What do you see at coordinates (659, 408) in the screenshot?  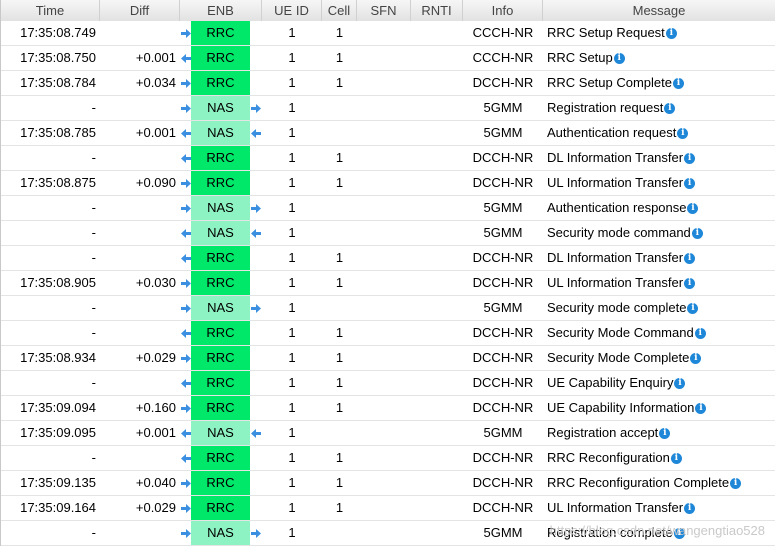 I see `message-cell: UE Capability Information i` at bounding box center [659, 408].